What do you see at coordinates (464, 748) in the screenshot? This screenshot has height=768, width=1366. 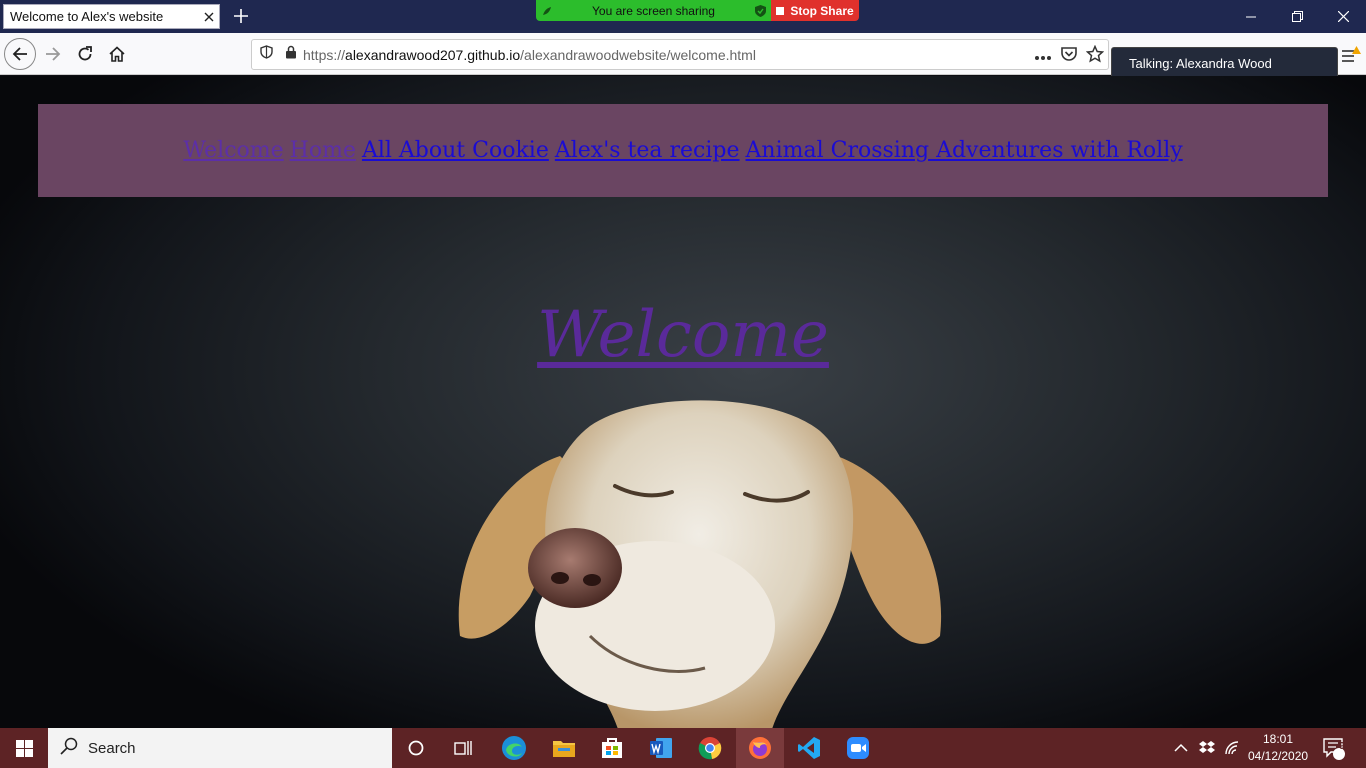 I see `task-view-icon` at bounding box center [464, 748].